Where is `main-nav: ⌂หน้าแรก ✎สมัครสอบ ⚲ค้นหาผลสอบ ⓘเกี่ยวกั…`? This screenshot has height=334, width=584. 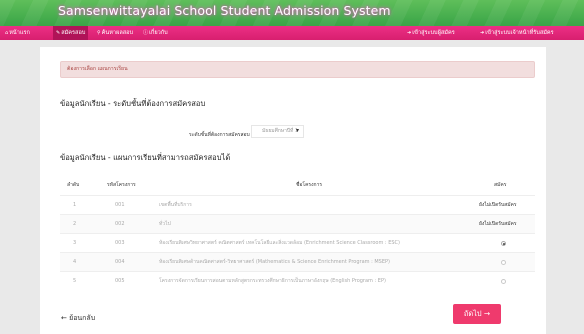 main-nav: ⌂หน้าแรก ✎สมัครสอบ ⚲ค้นหาผลสอบ ⓘเกี่ยวกั… is located at coordinates (292, 33).